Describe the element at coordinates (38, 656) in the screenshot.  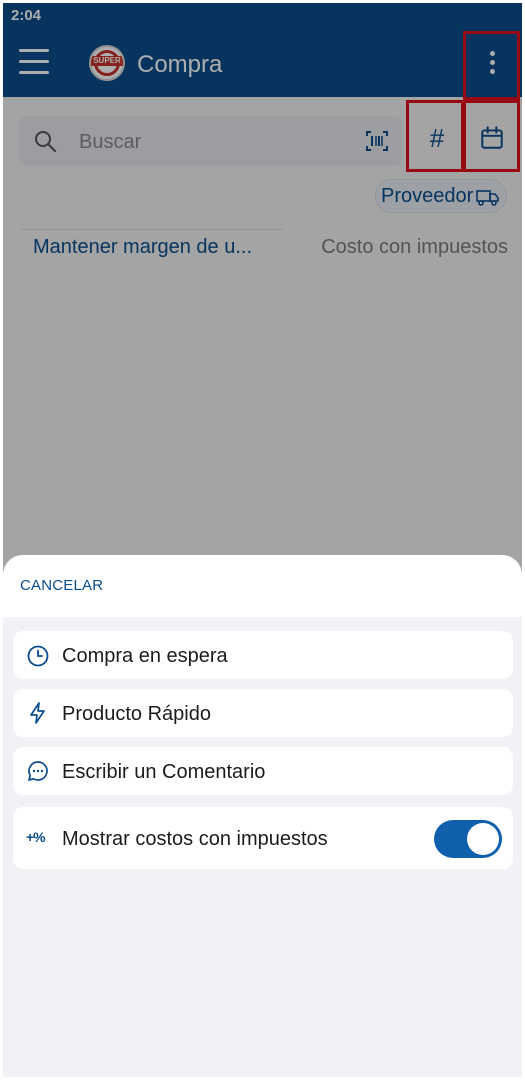
I see `clock-icon` at that location.